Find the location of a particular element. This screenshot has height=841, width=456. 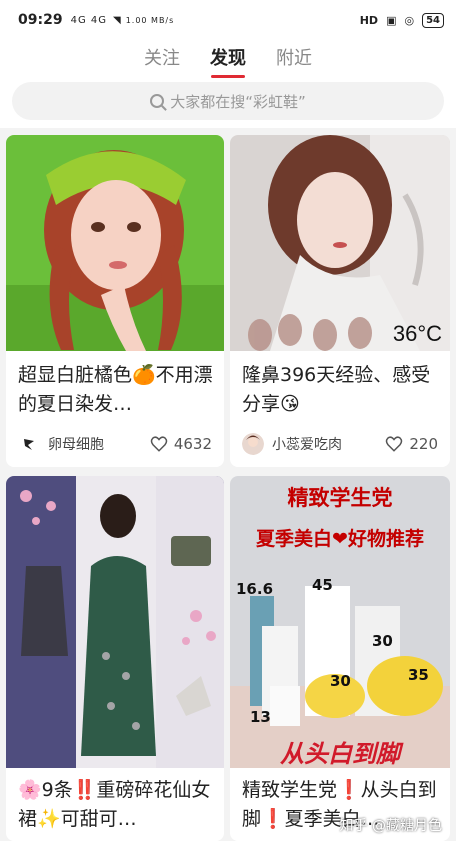

price-tag: 13 is located at coordinates (260, 717).